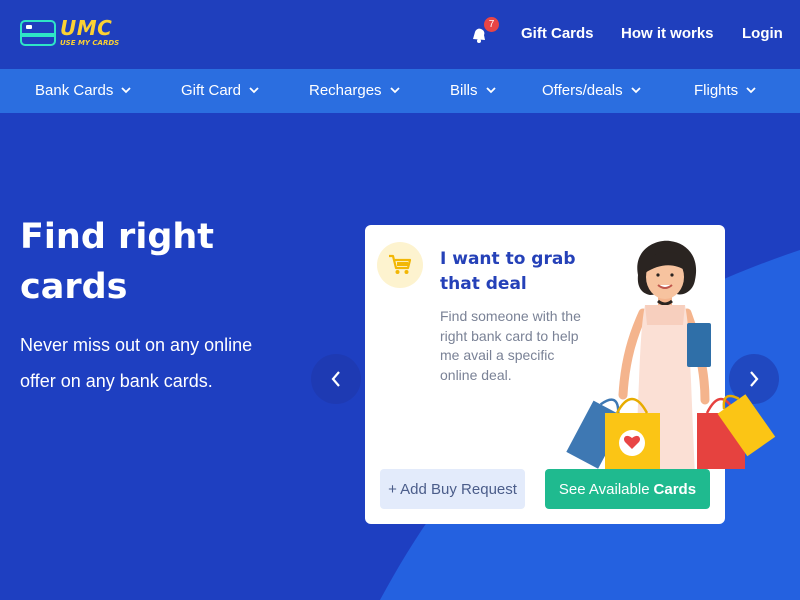 This screenshot has height=600, width=800. I want to click on nav-item-recharges: Recharges, so click(354, 90).